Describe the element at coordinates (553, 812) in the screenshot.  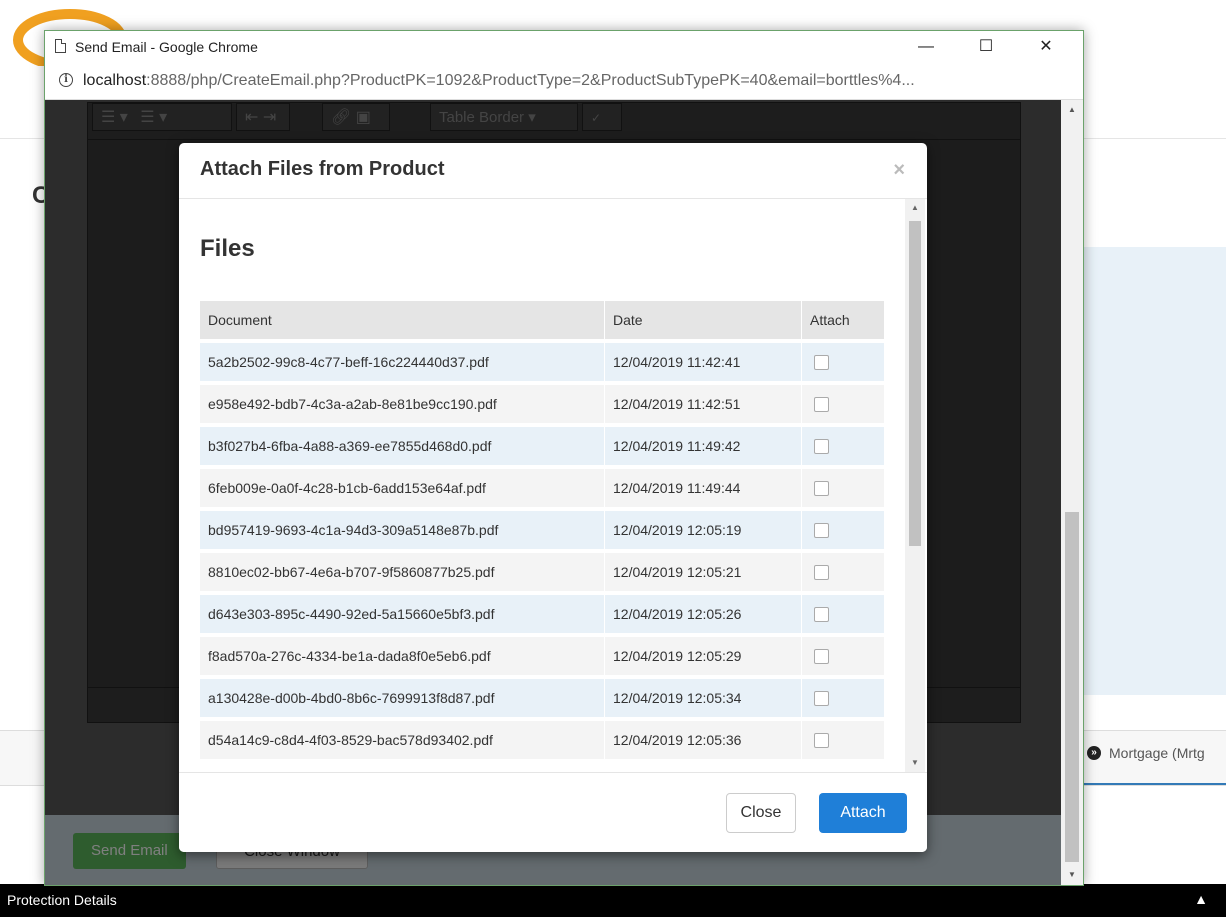
I see `modal-footer: Close Attach` at that location.